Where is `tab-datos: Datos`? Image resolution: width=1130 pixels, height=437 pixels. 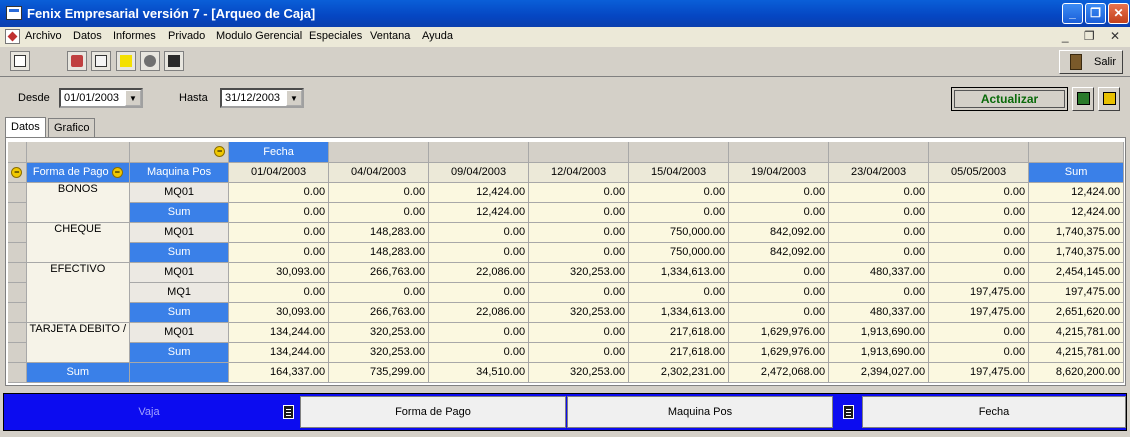
tab-datos: Datos is located at coordinates (25, 127).